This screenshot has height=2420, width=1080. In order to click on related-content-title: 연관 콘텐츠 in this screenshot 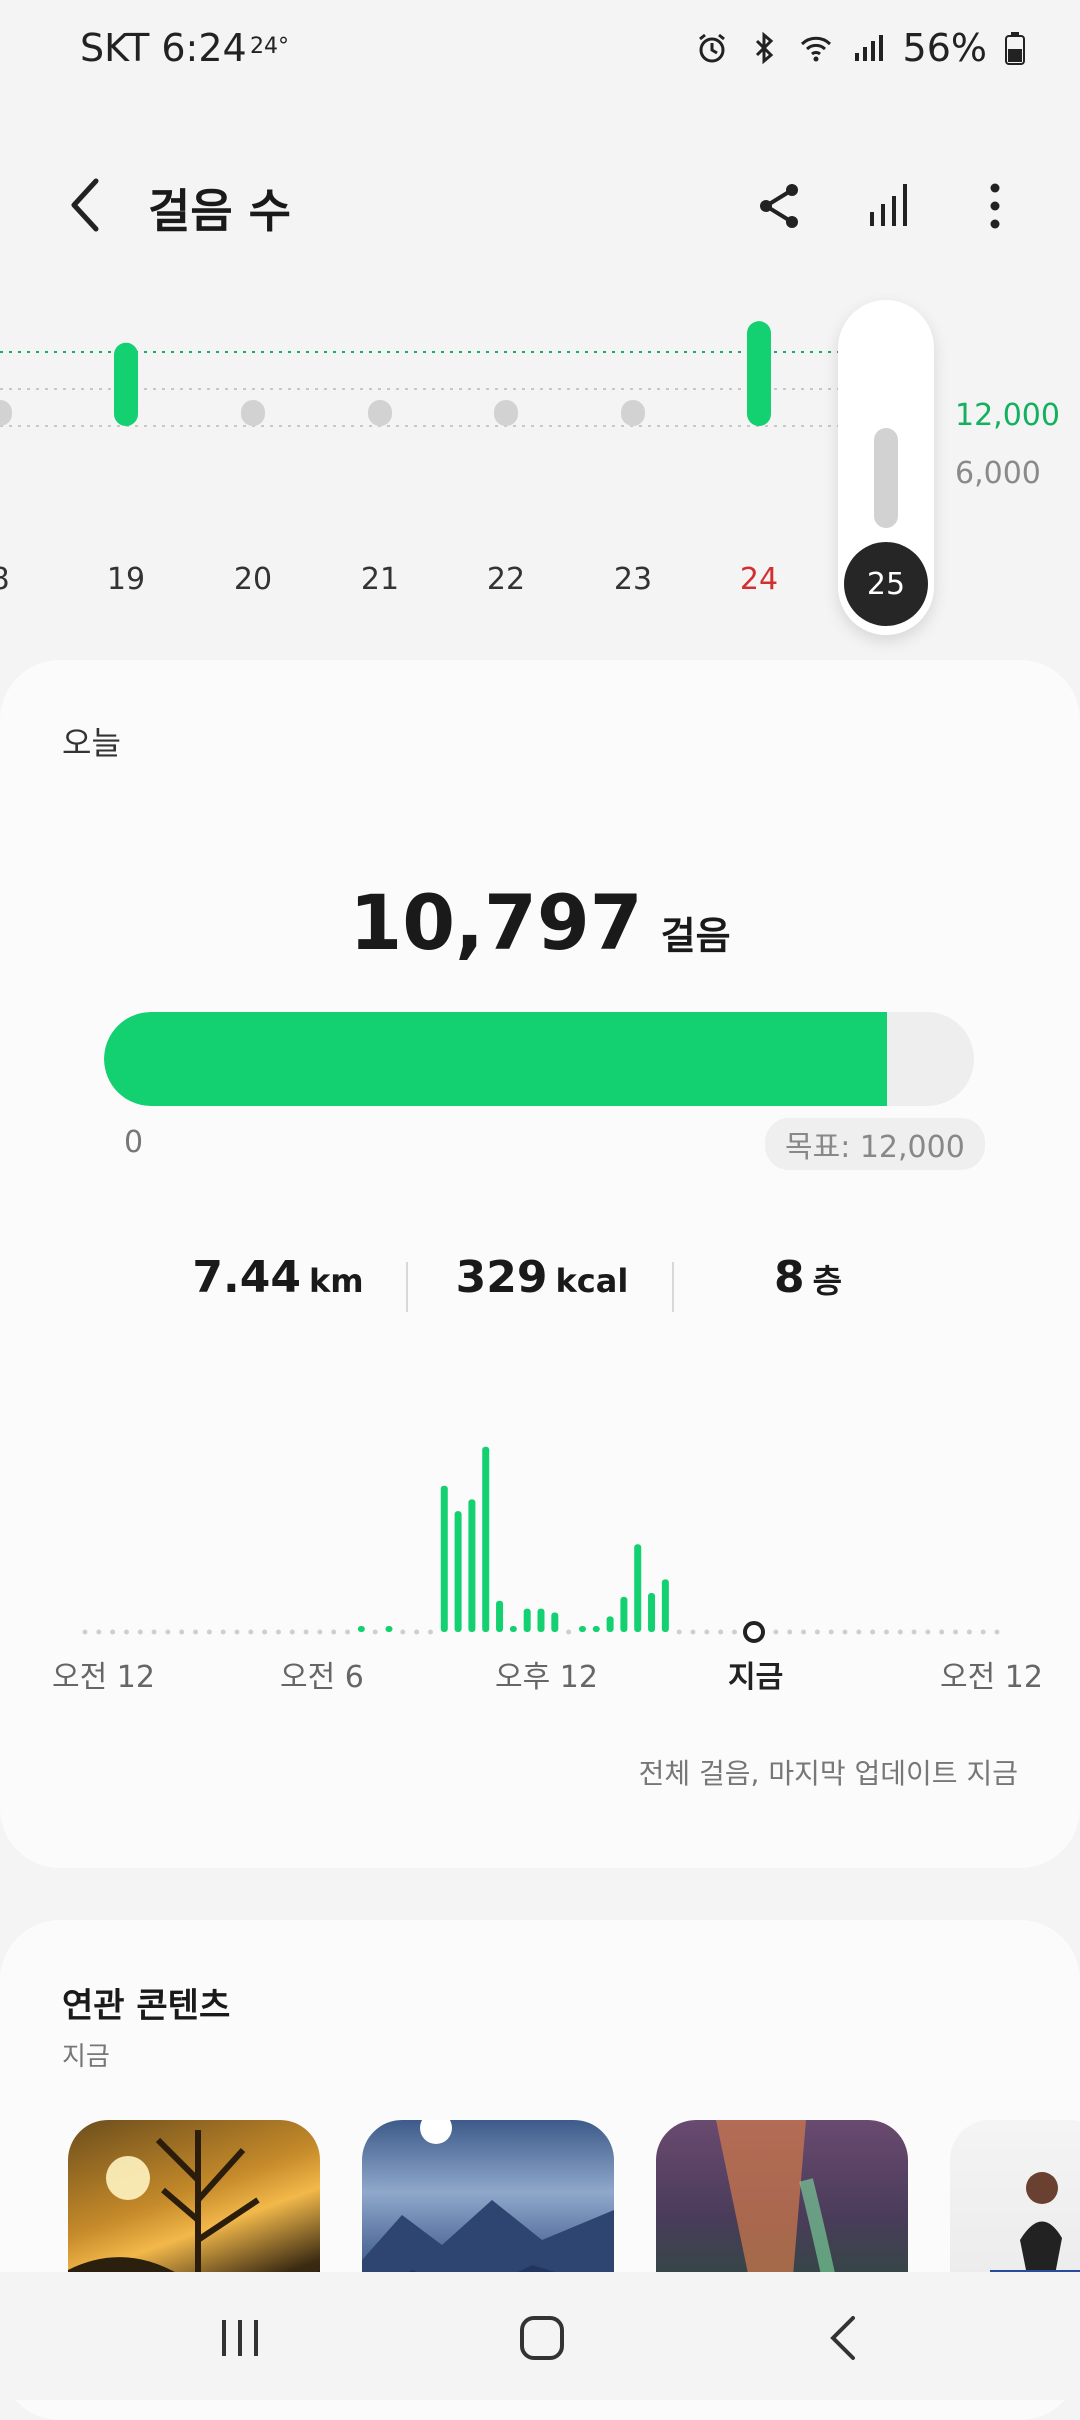, I will do `click(146, 2006)`.